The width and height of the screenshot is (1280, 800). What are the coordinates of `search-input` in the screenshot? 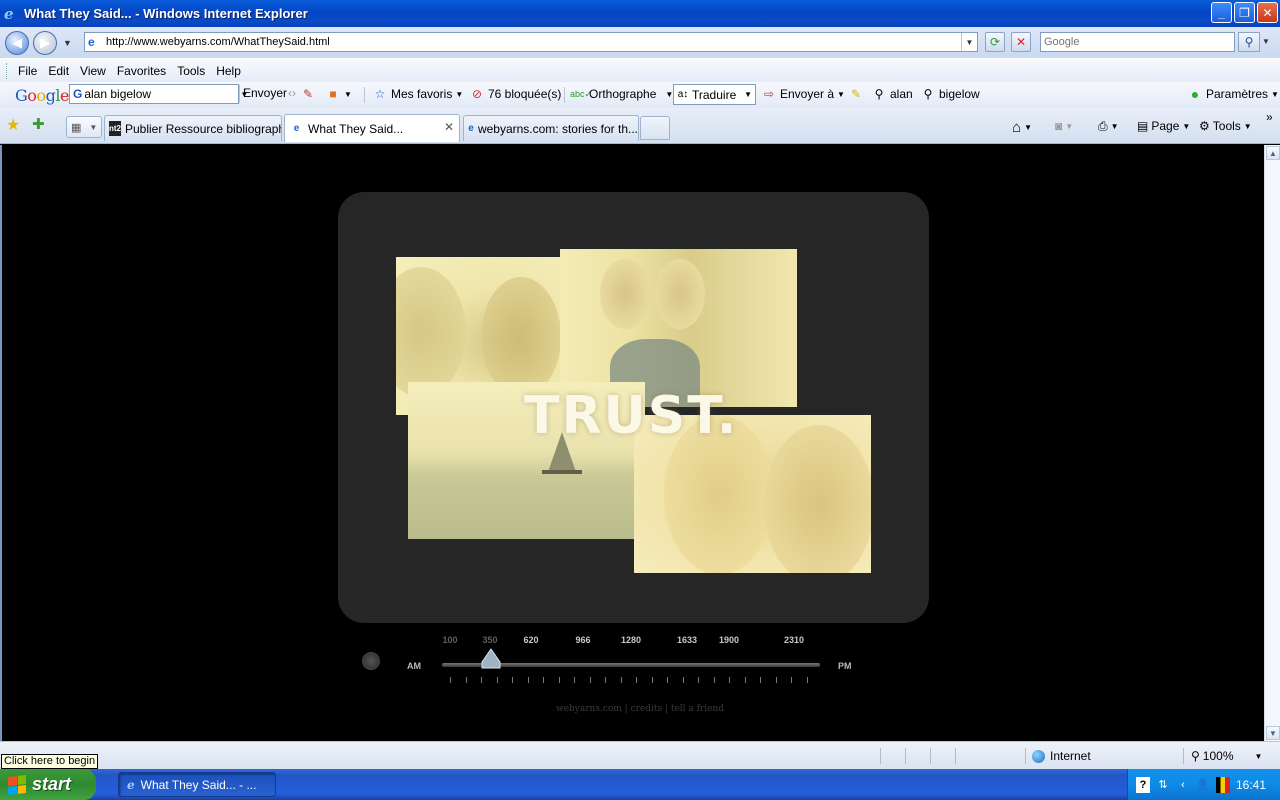 It's located at (1137, 42).